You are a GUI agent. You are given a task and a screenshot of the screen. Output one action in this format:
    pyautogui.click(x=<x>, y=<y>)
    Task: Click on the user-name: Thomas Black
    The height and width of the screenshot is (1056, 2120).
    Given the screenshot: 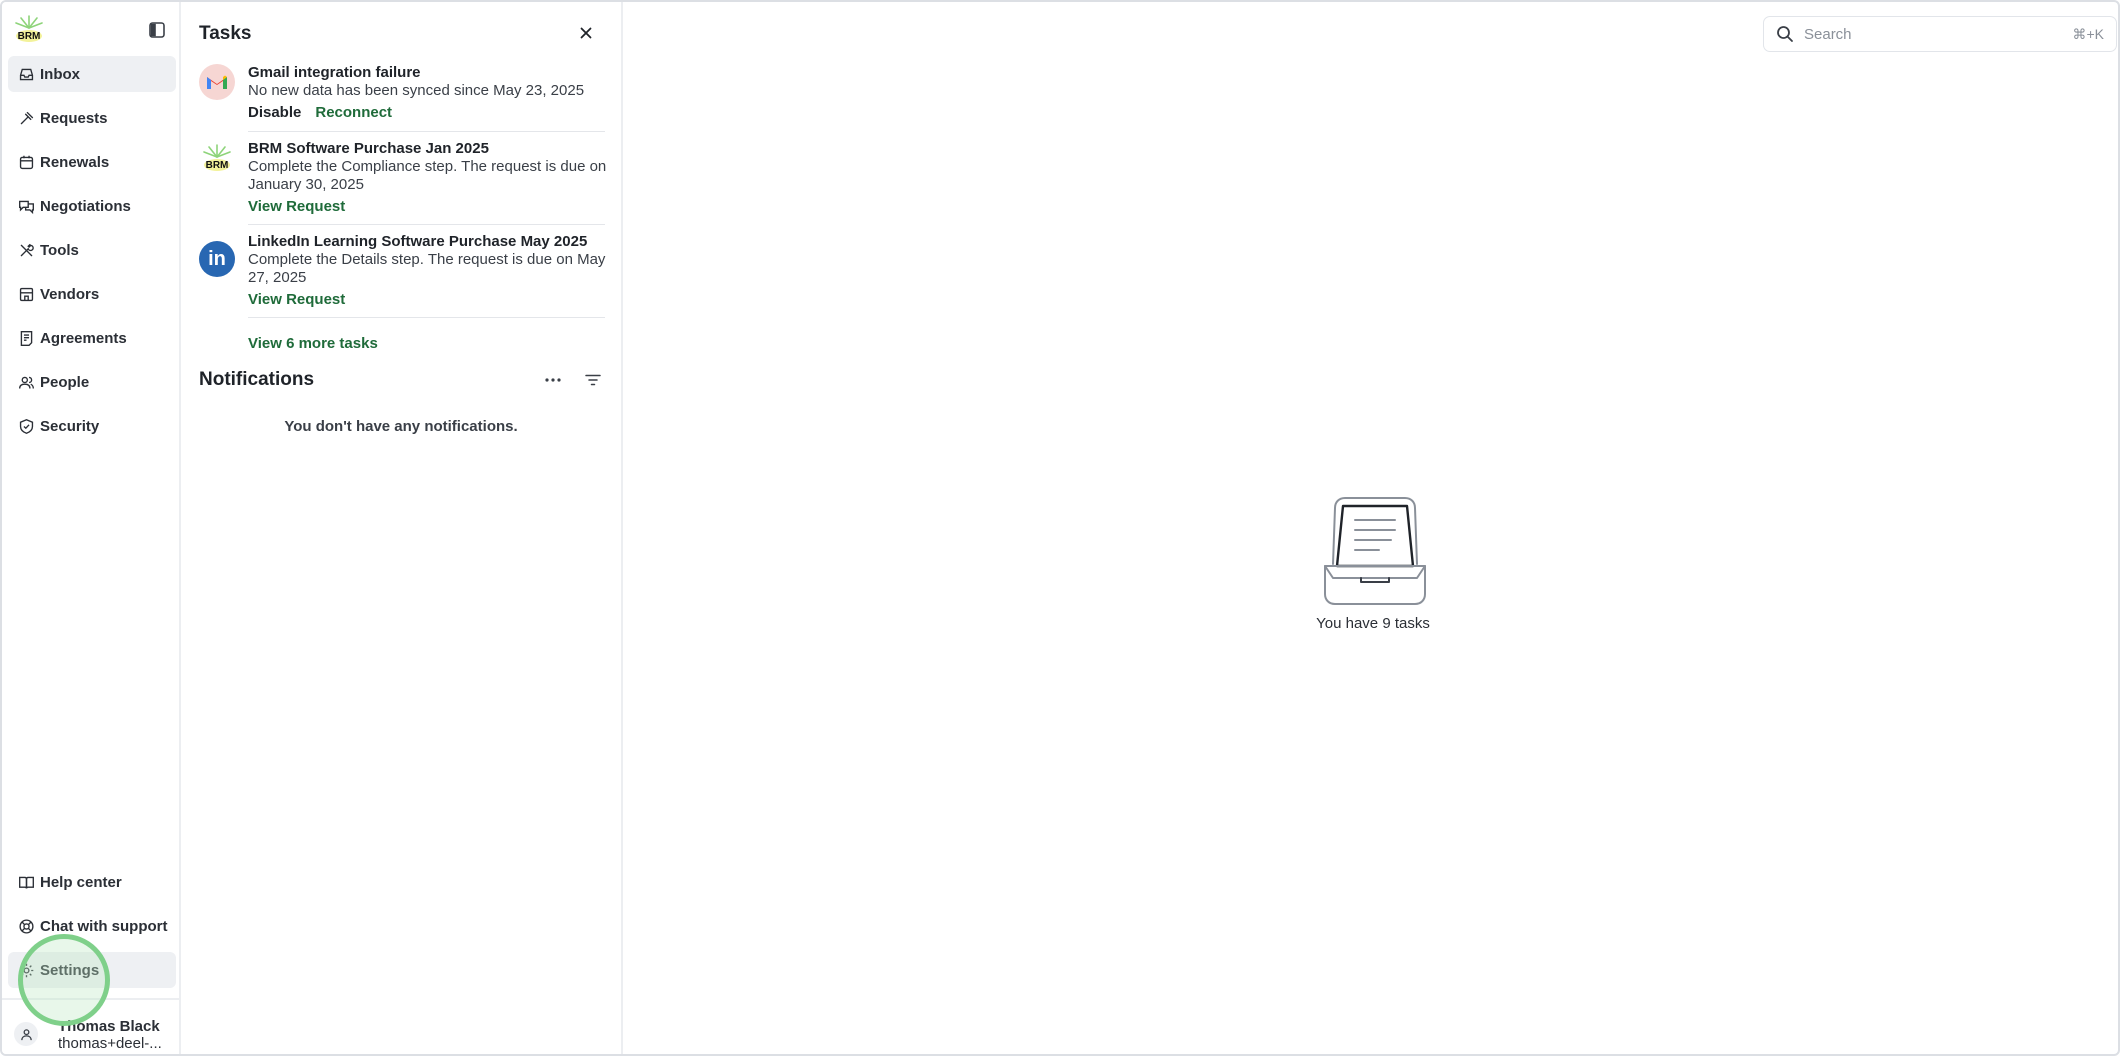 What is the action you would take?
    pyautogui.click(x=109, y=1026)
    